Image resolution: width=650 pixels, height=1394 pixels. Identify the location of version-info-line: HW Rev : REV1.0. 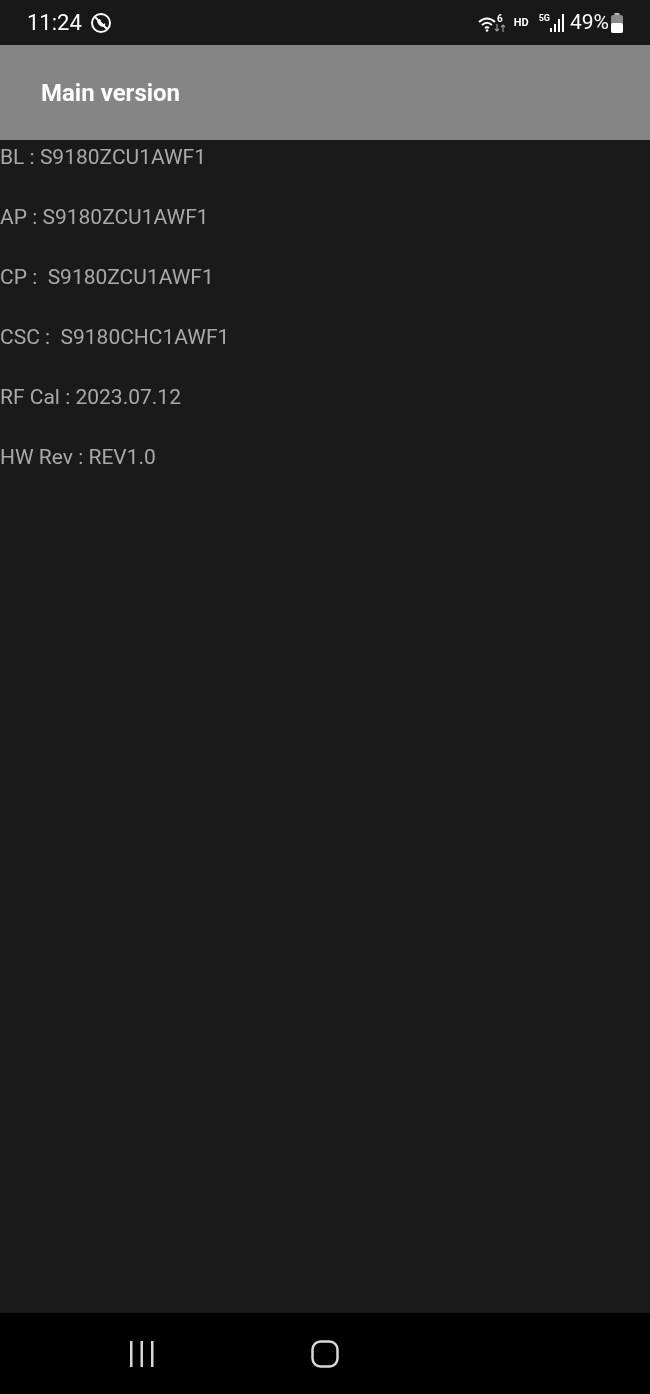
(78, 457).